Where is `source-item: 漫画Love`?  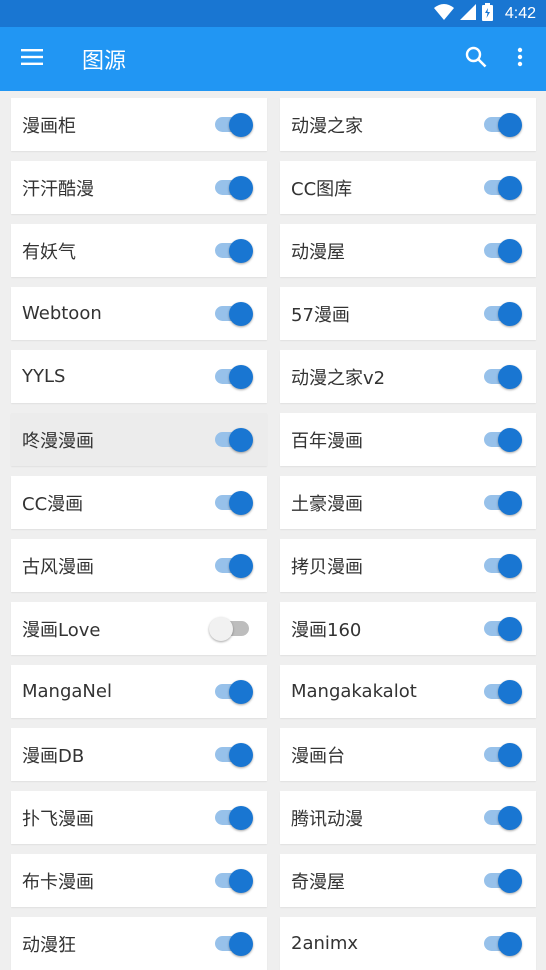 source-item: 漫画Love is located at coordinates (139, 628).